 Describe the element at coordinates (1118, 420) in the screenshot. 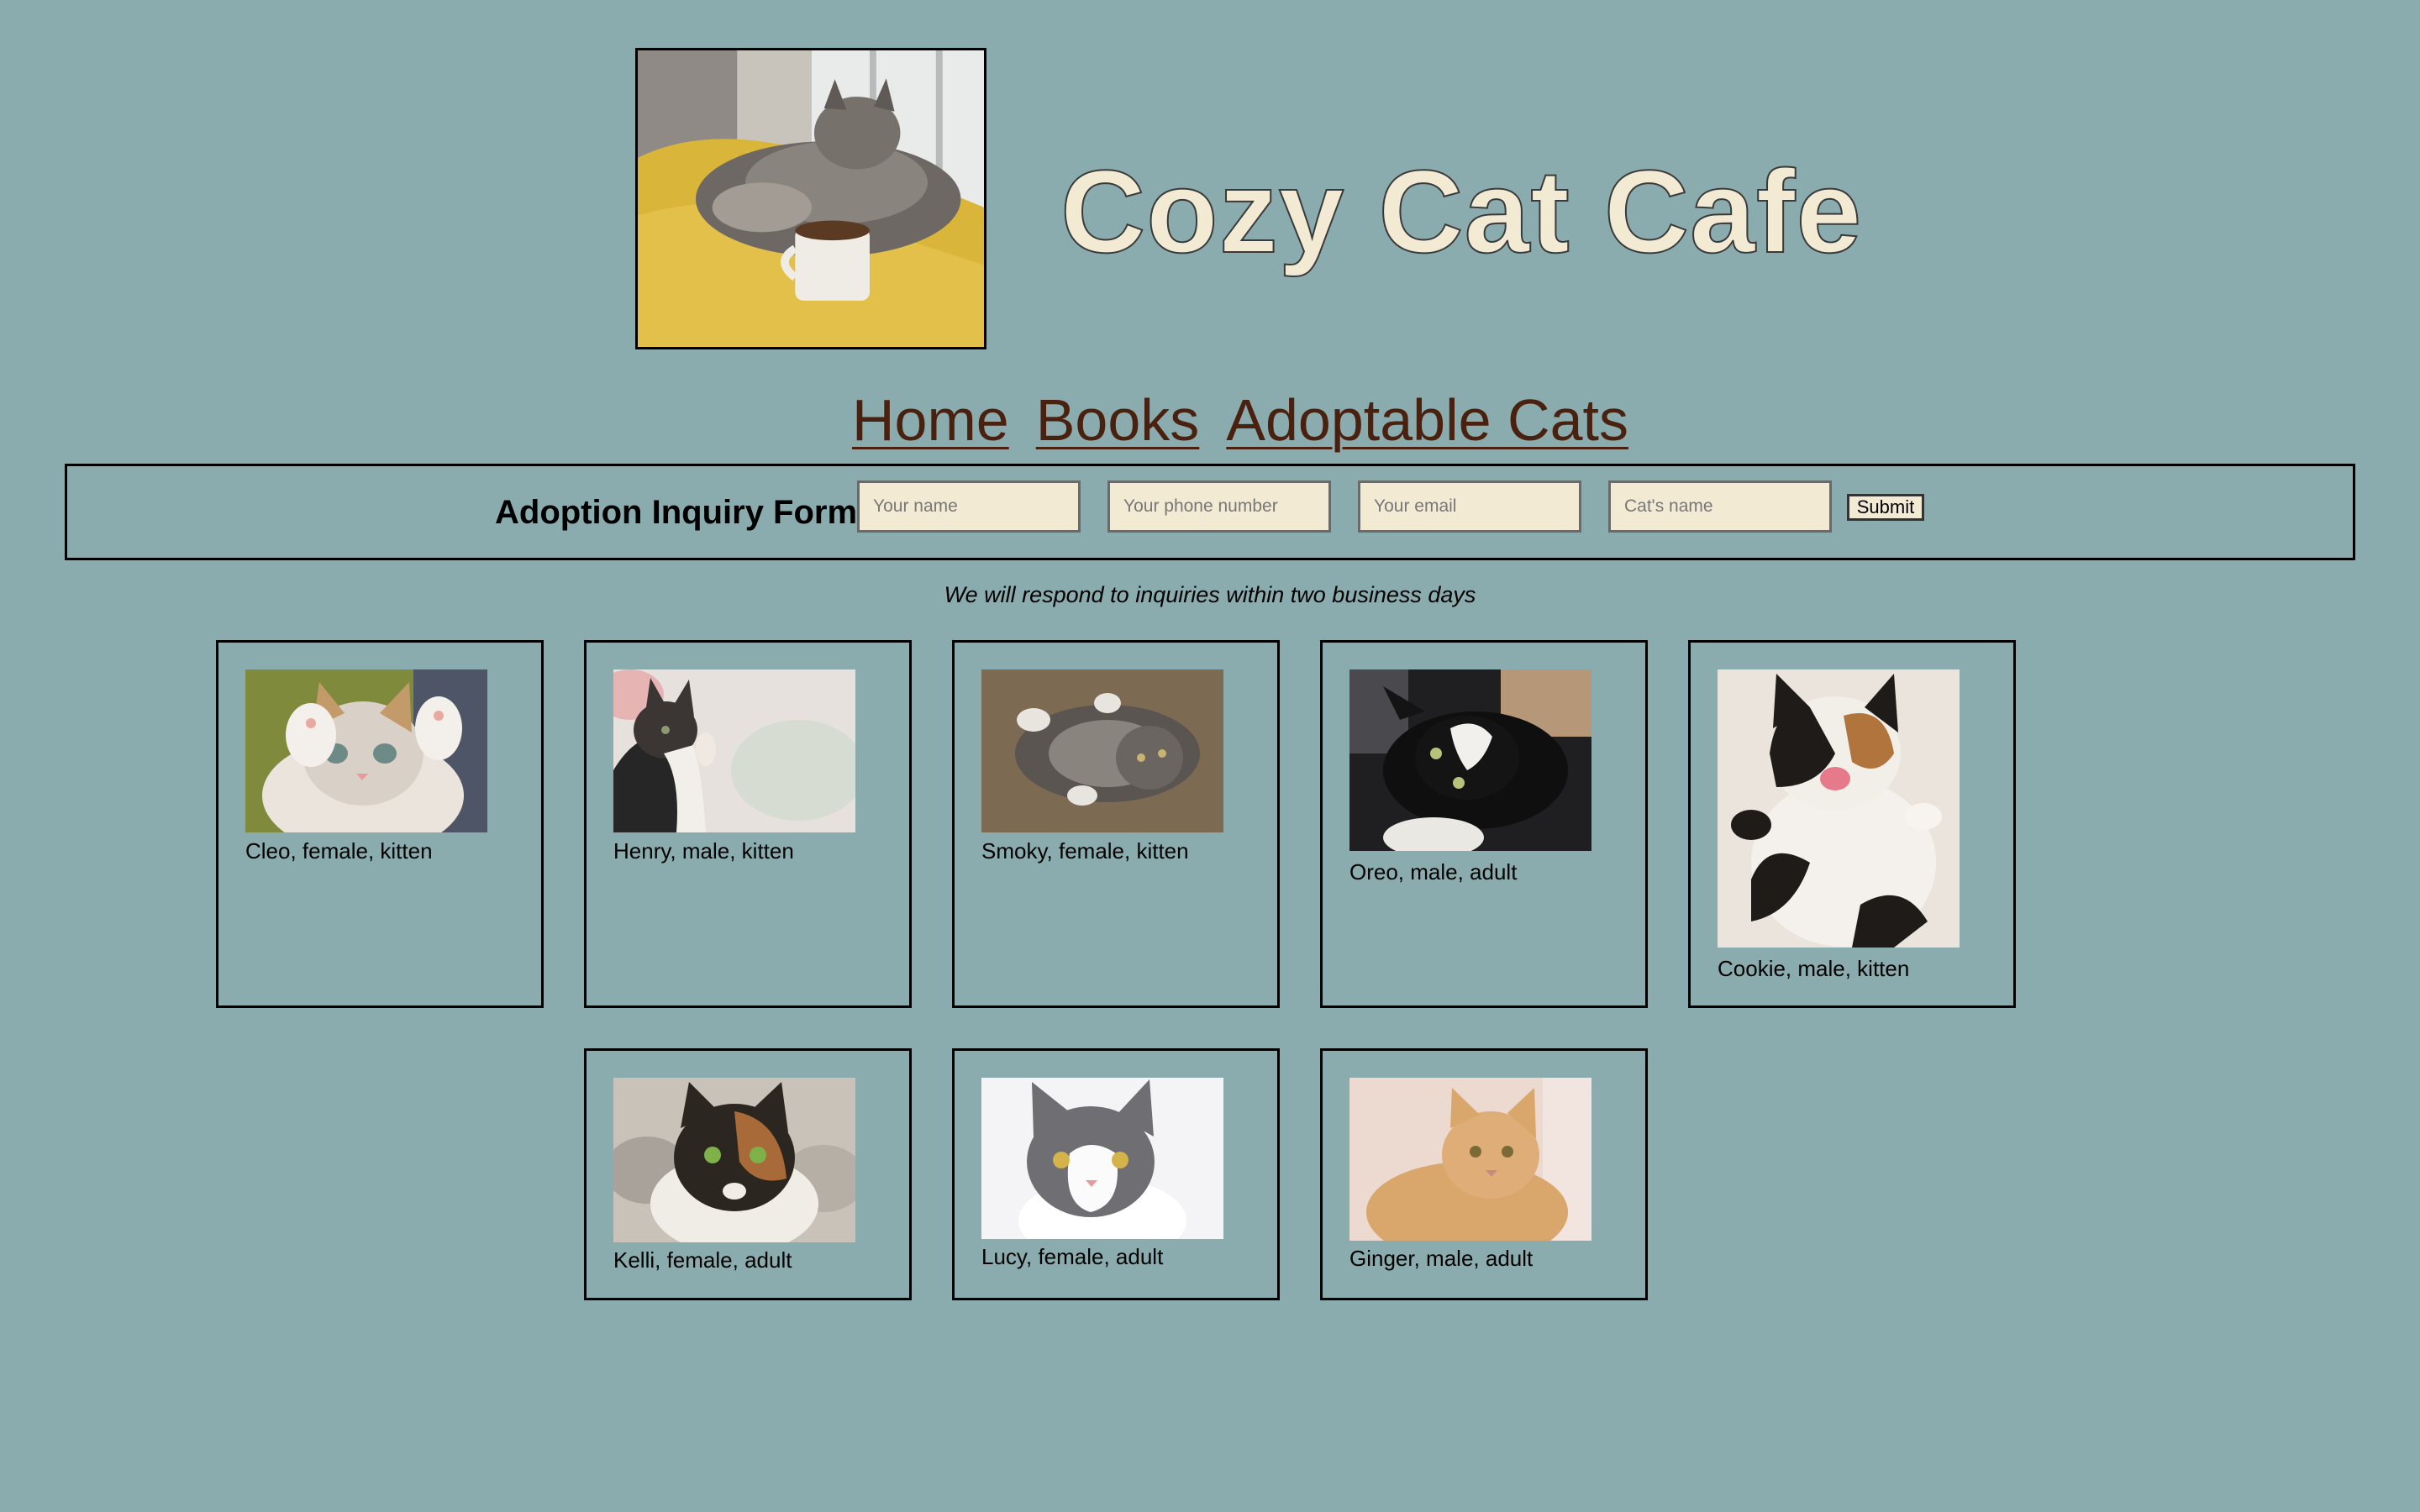

I see `nav-link-books: Books` at that location.